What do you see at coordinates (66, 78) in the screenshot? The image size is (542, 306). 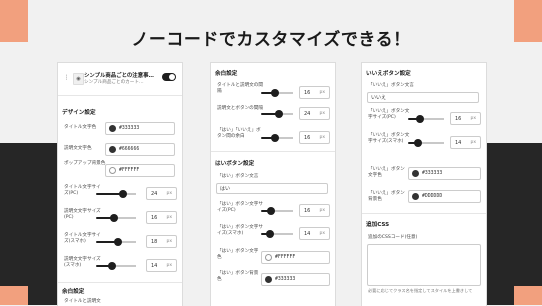 I see `drag-handle-icon: ⋮` at bounding box center [66, 78].